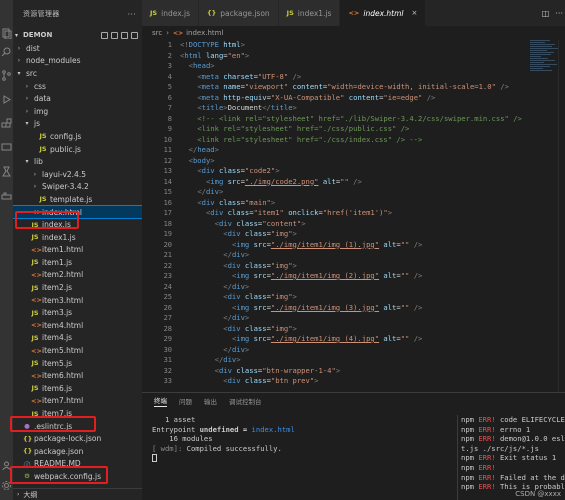 The image size is (565, 500). I want to click on file-item: JS item5.js, so click(77, 363).